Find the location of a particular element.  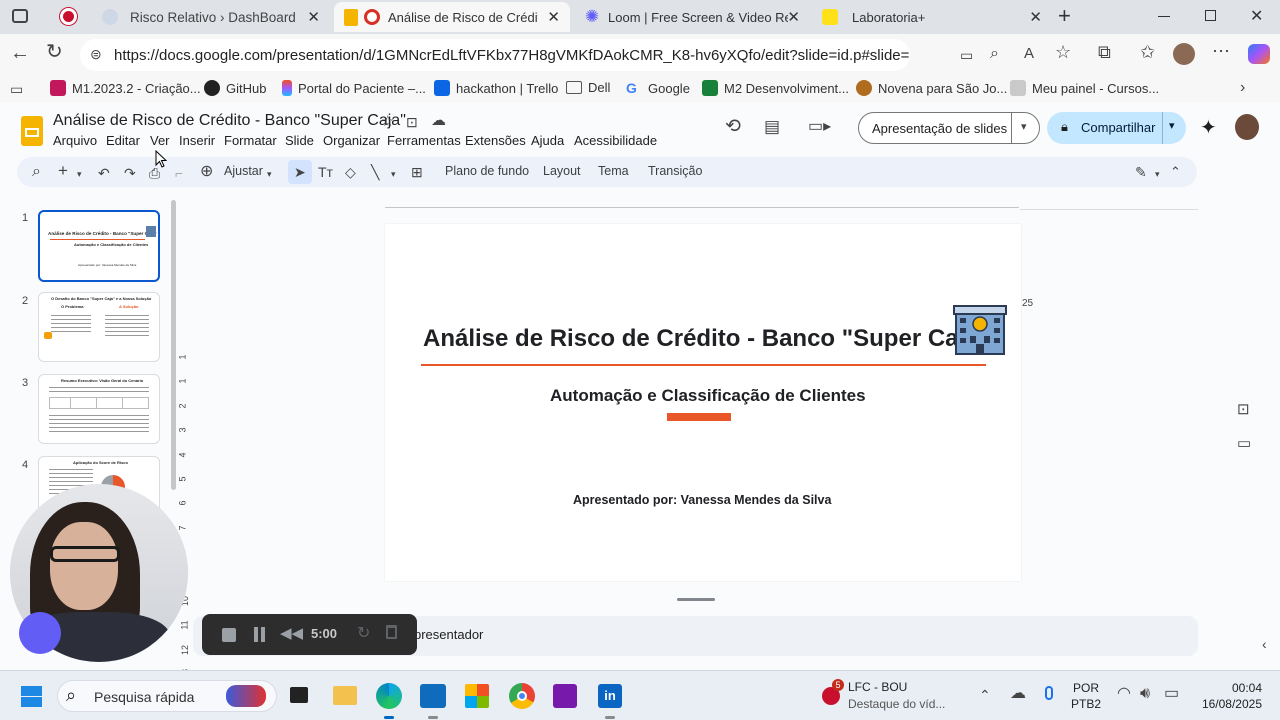

profile-avatar is located at coordinates (1184, 54).